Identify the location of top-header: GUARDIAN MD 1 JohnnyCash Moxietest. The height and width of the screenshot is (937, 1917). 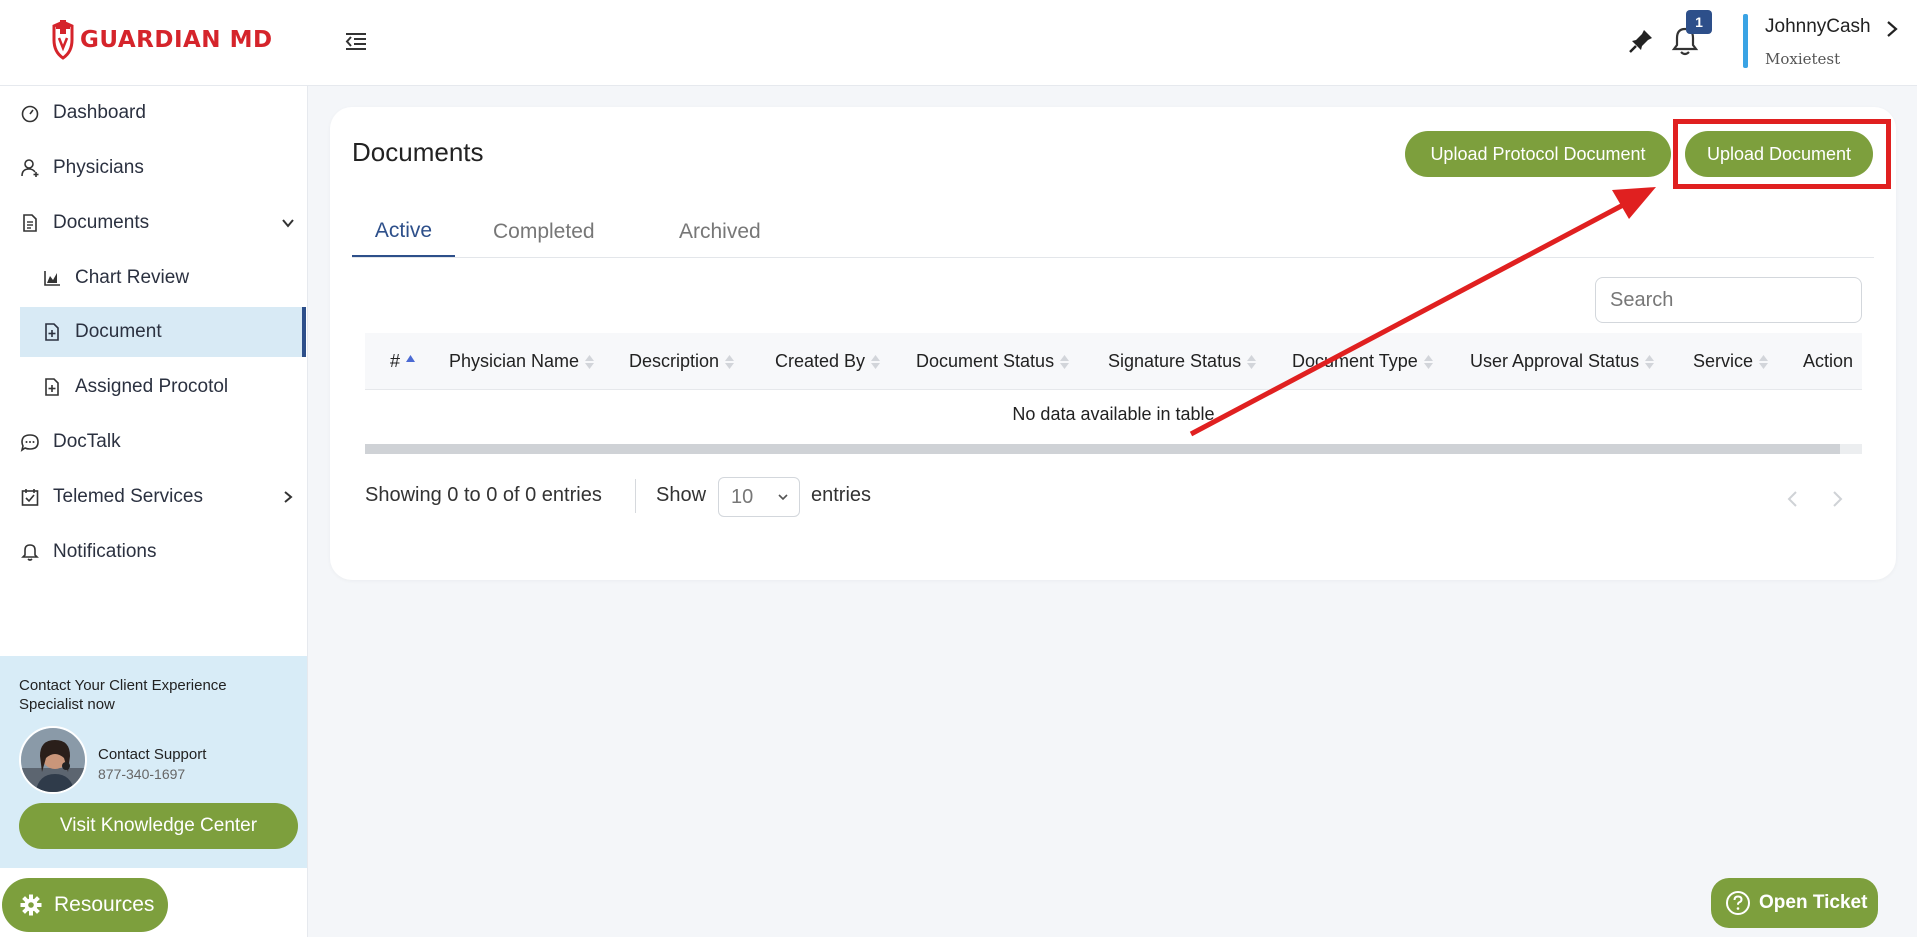
(958, 43).